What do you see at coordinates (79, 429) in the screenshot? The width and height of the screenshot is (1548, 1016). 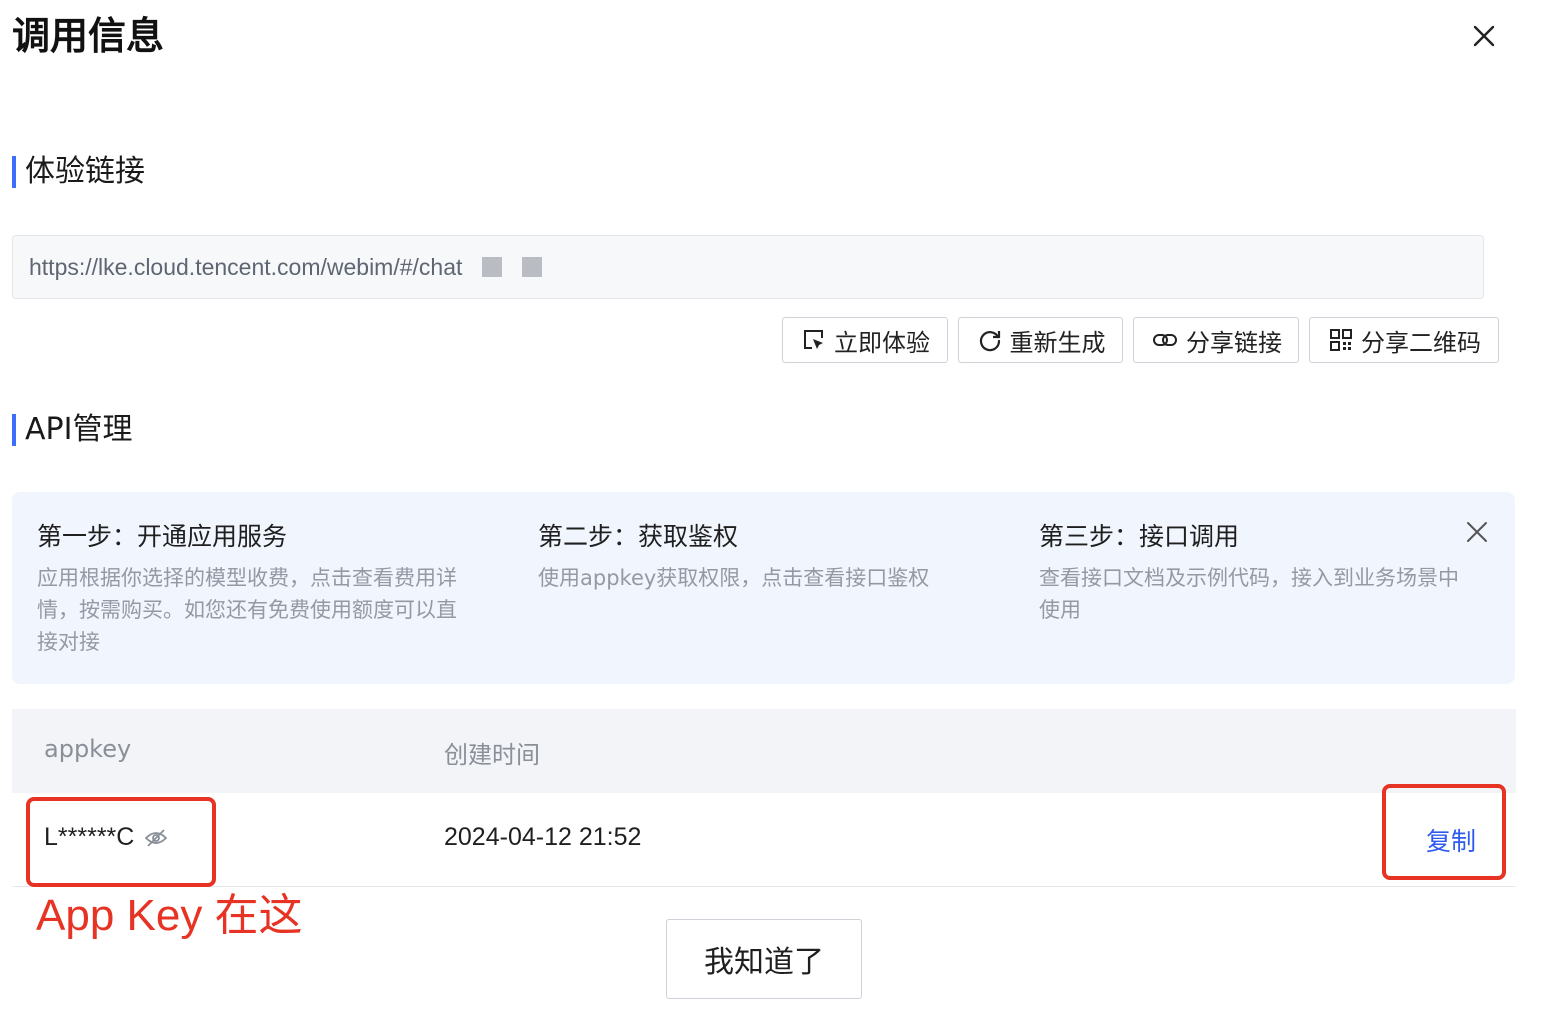 I see `api-section-label: API管理` at bounding box center [79, 429].